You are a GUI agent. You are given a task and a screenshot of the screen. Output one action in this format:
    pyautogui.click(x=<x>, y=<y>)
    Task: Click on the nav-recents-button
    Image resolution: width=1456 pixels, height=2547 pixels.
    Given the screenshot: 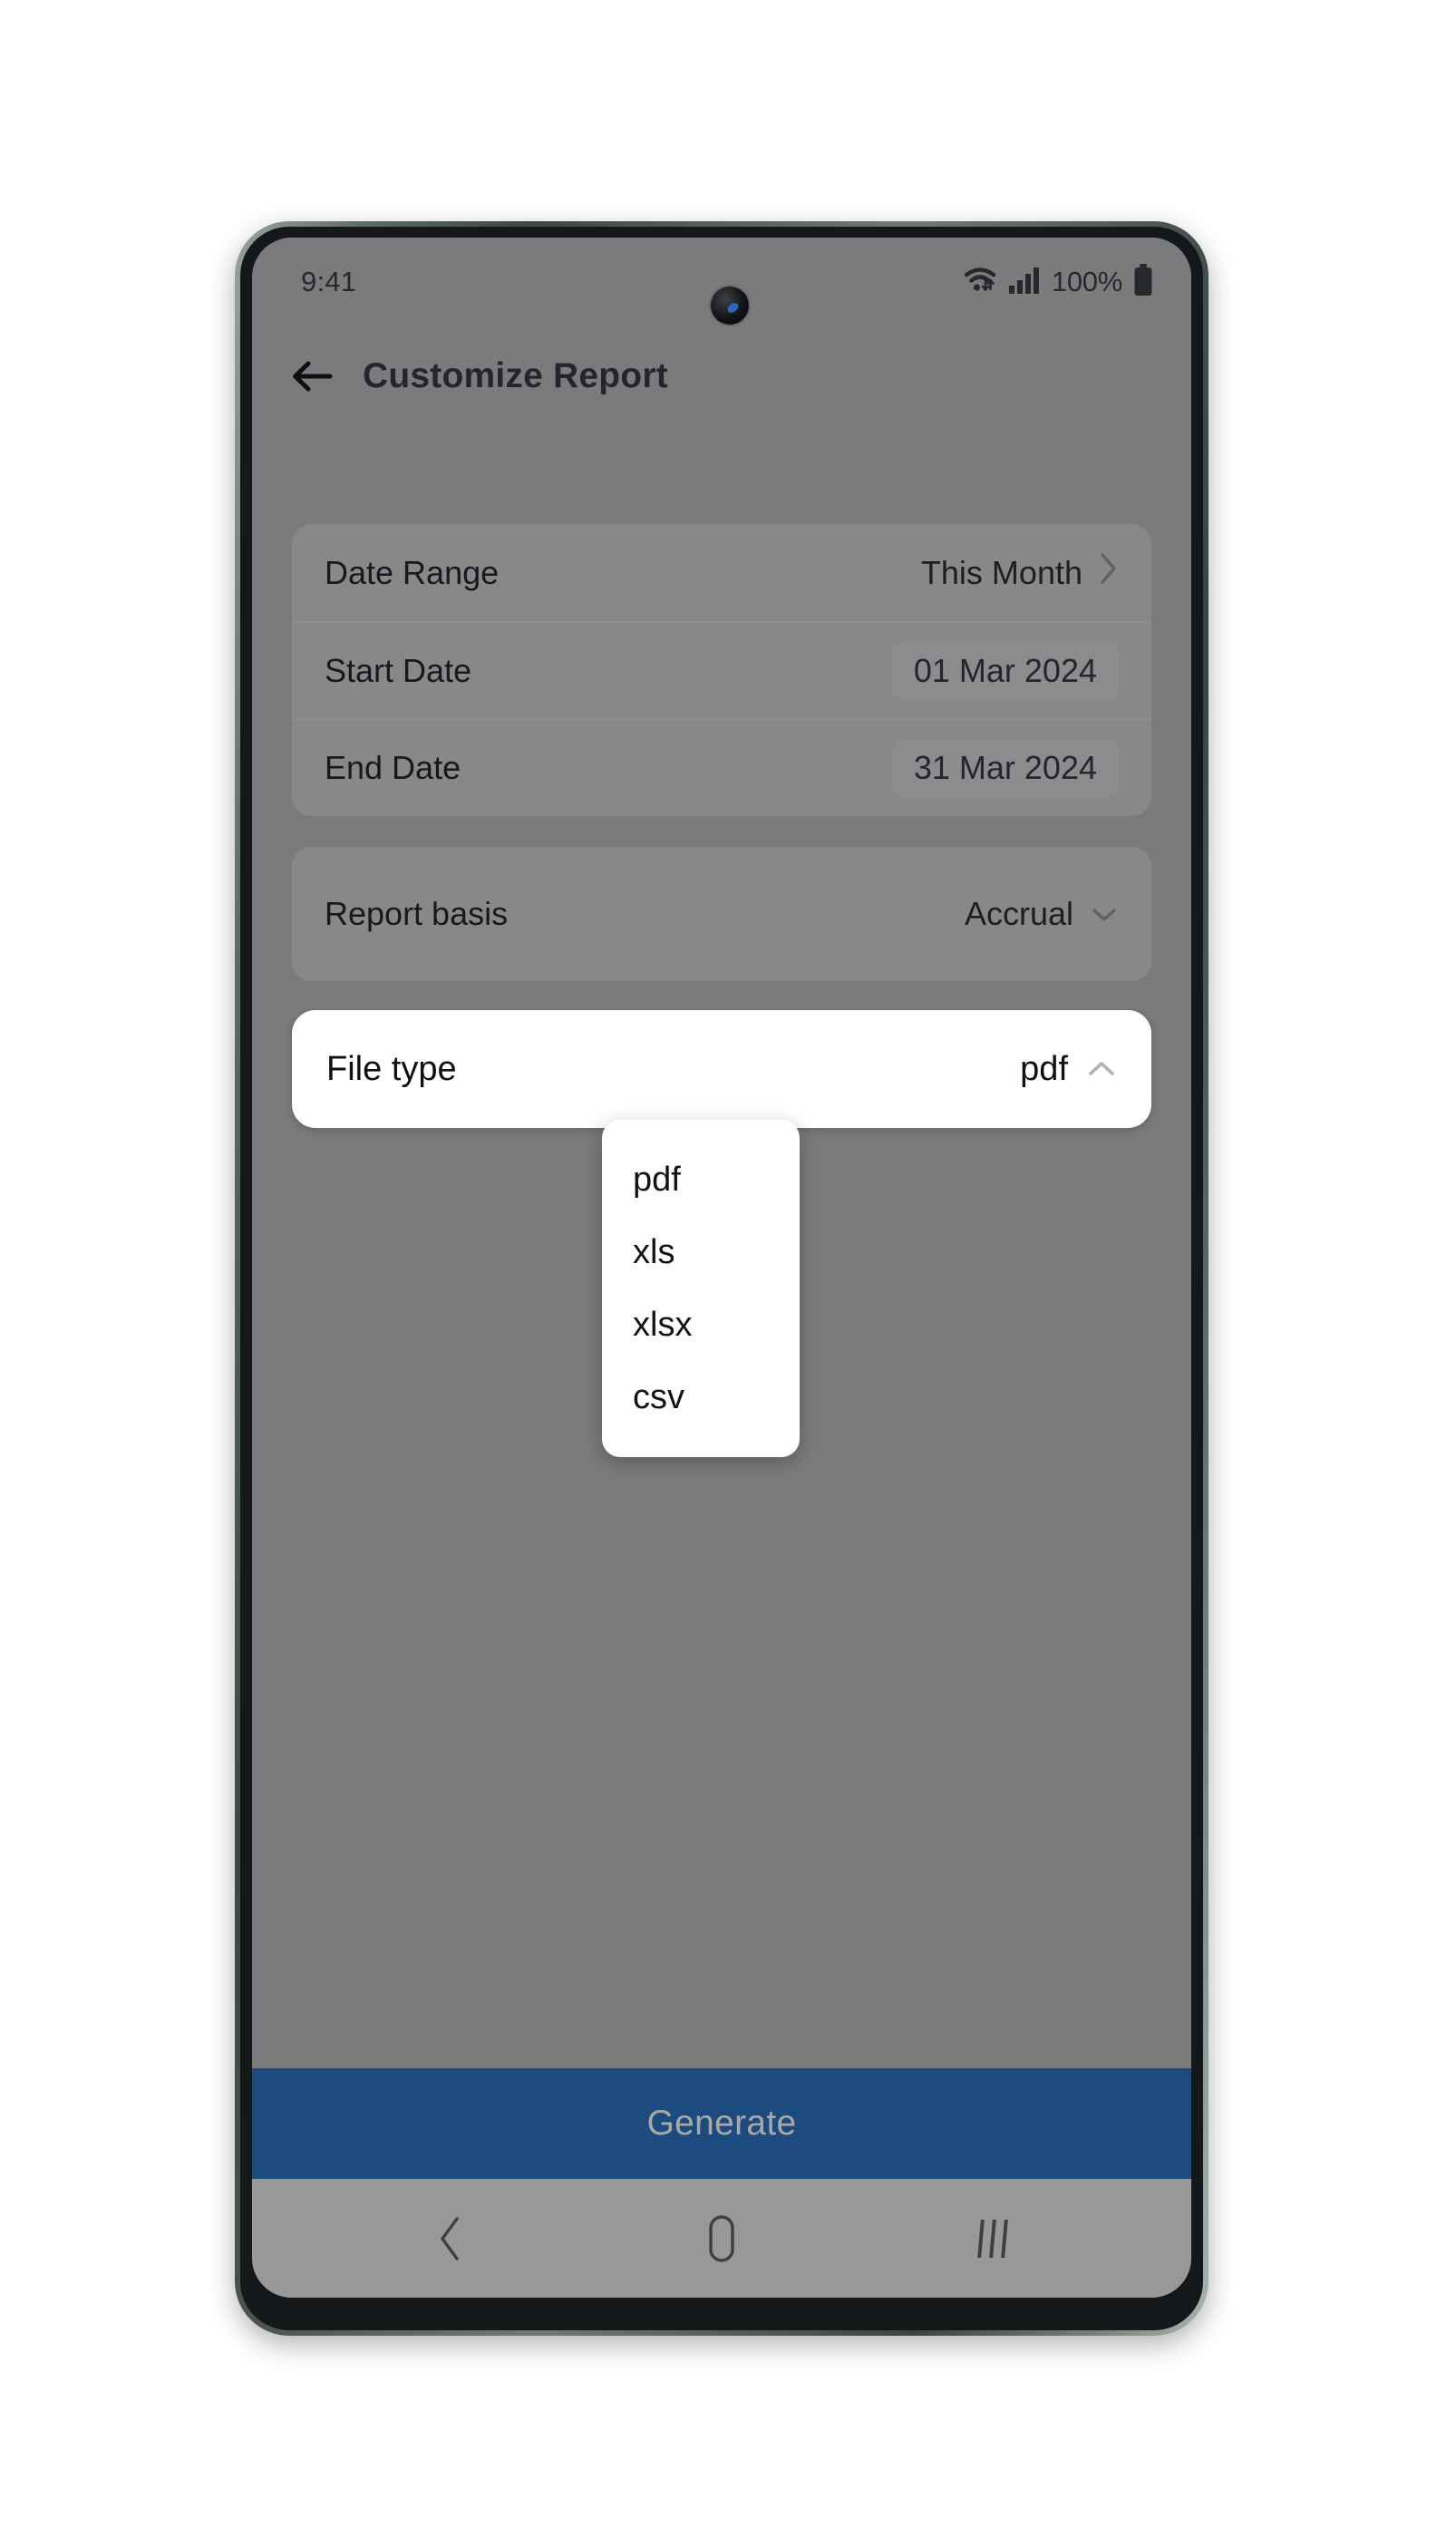 What is the action you would take?
    pyautogui.click(x=993, y=2239)
    